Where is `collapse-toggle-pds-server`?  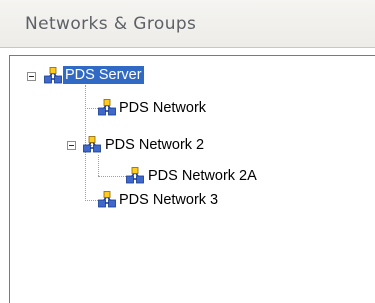
collapse-toggle-pds-server is located at coordinates (31, 76).